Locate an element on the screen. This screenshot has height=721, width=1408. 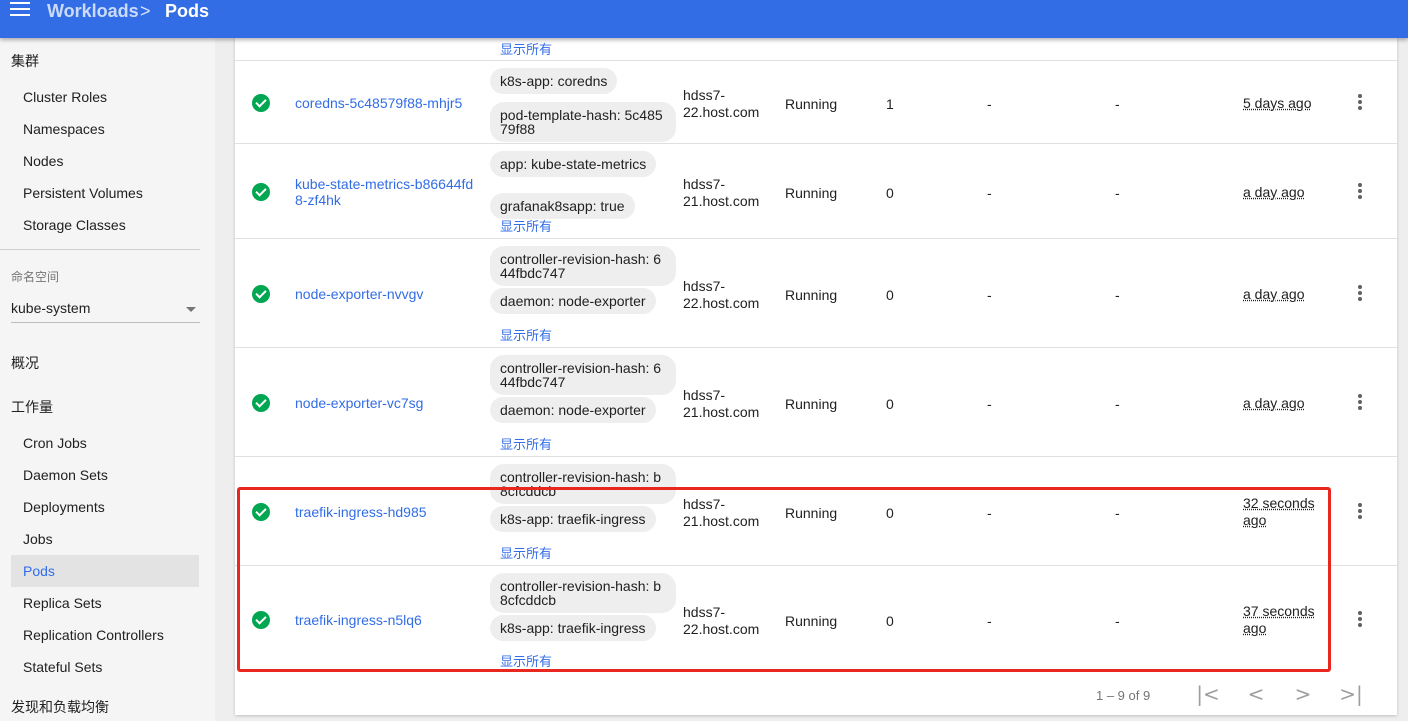
sidebar-divider is located at coordinates (100, 249).